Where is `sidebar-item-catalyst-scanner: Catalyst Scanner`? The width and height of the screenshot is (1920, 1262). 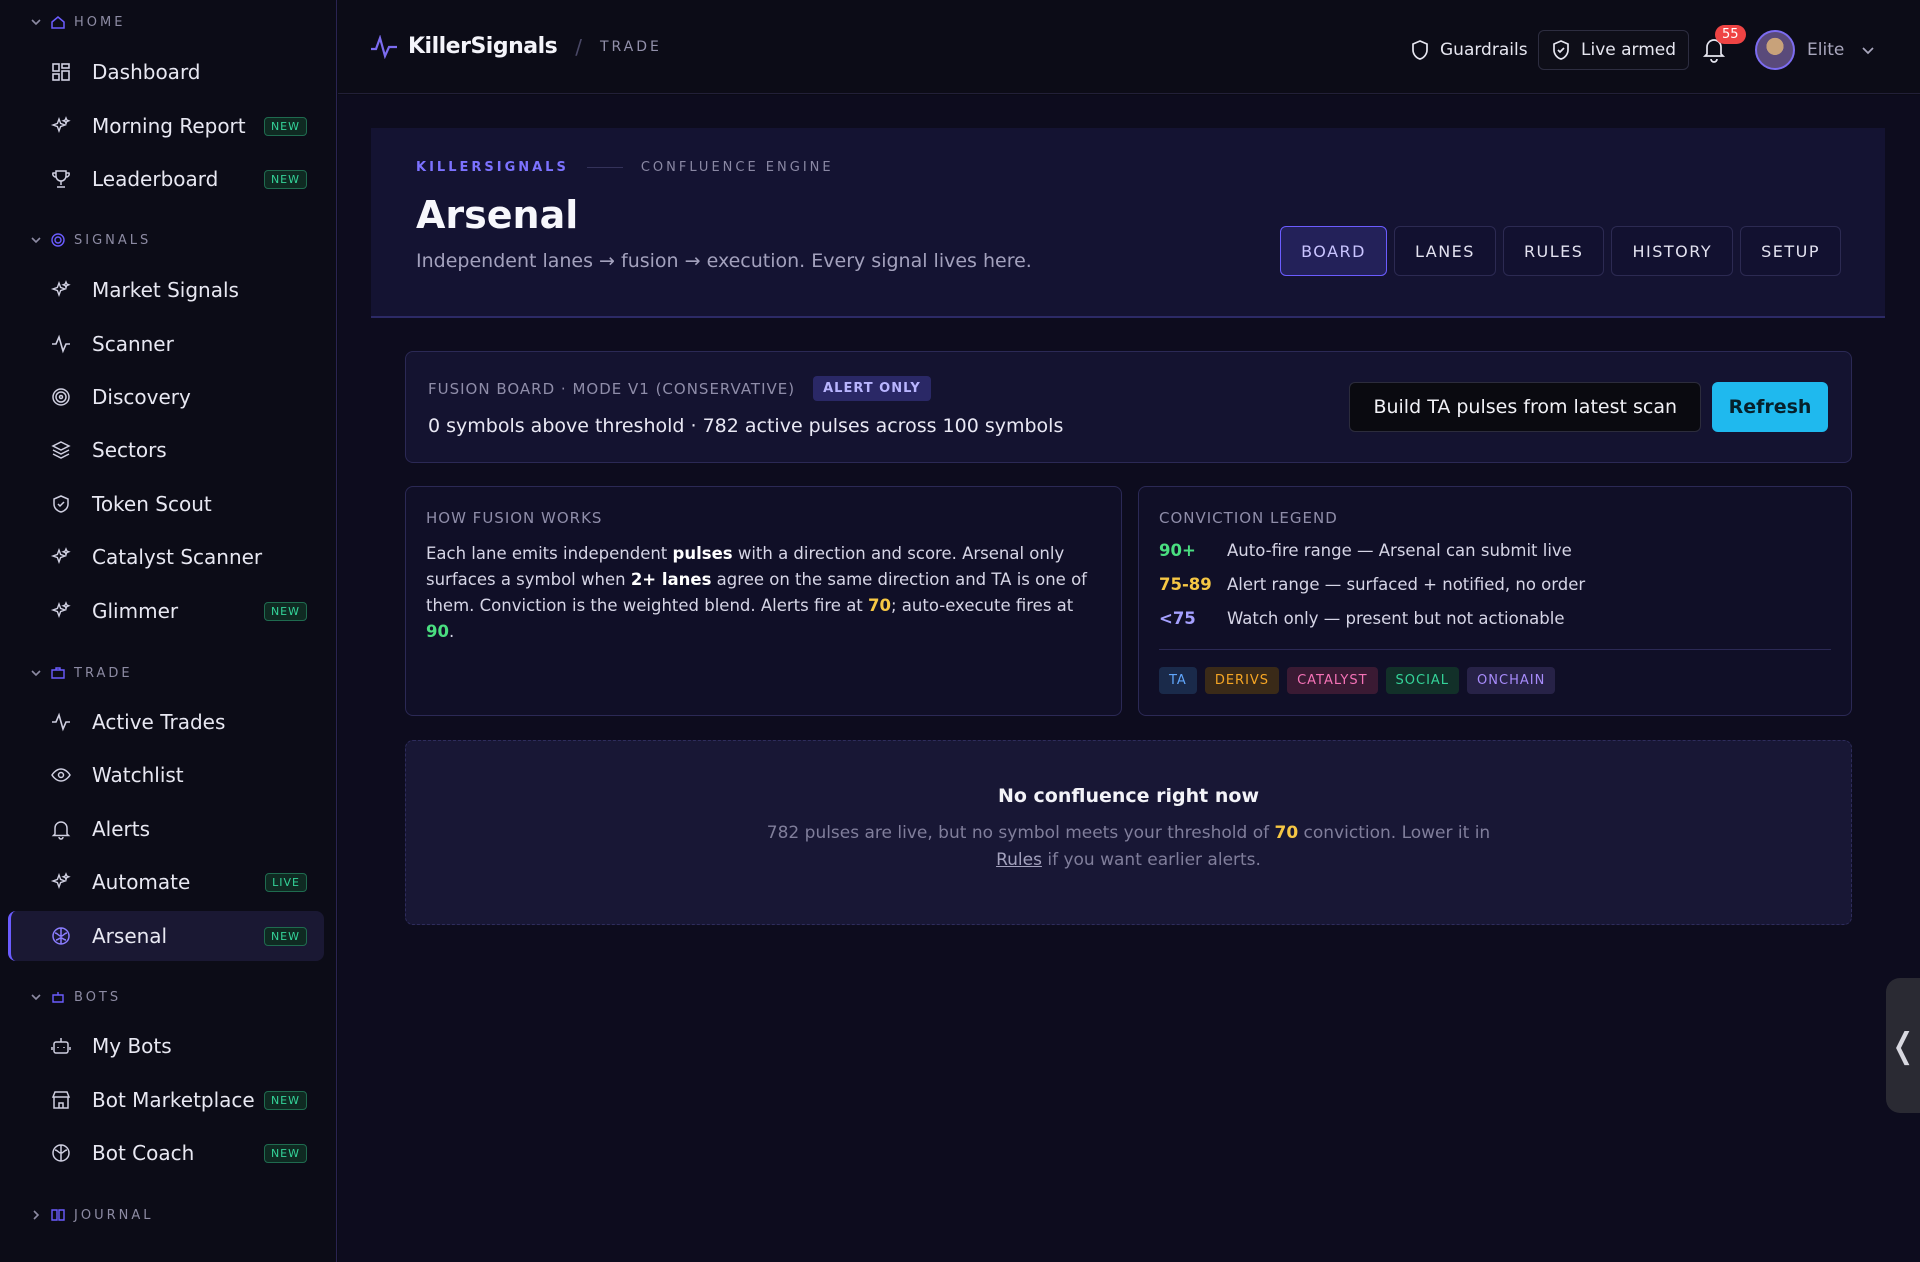
sidebar-item-catalyst-scanner: Catalyst Scanner is located at coordinates (166, 557).